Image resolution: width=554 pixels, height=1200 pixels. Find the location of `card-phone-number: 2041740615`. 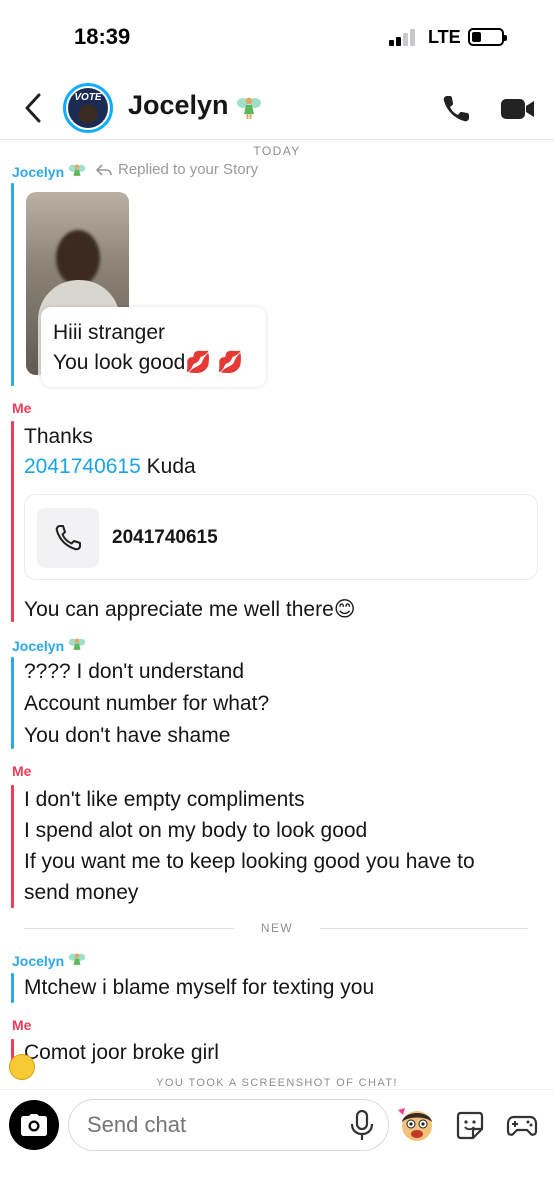

card-phone-number: 2041740615 is located at coordinates (165, 537).